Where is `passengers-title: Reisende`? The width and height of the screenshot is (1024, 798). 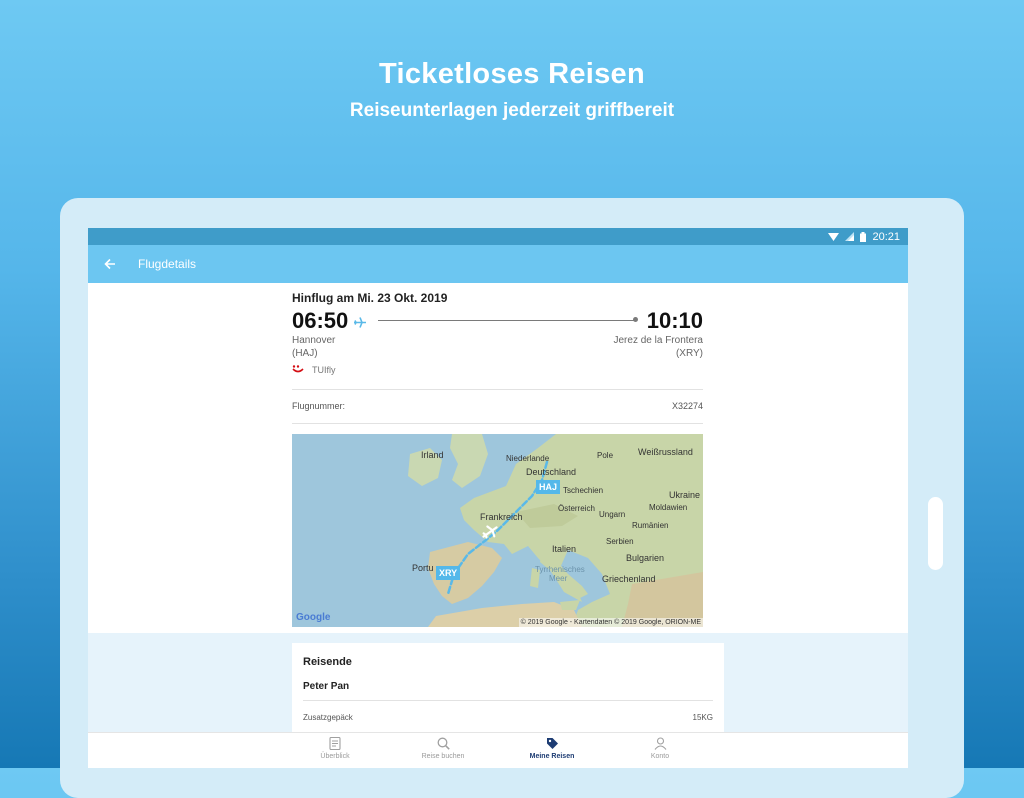
passengers-title: Reisende is located at coordinates (327, 662).